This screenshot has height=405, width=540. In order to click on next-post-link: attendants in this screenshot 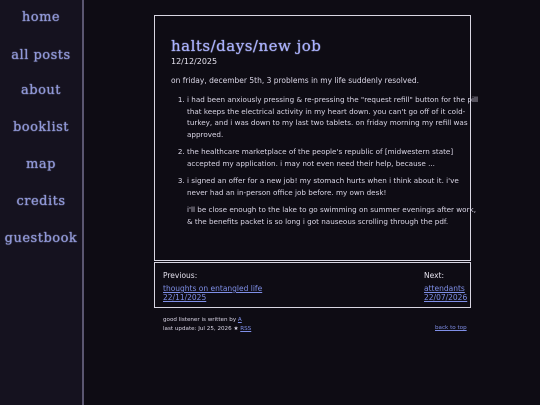, I will do `click(444, 288)`.